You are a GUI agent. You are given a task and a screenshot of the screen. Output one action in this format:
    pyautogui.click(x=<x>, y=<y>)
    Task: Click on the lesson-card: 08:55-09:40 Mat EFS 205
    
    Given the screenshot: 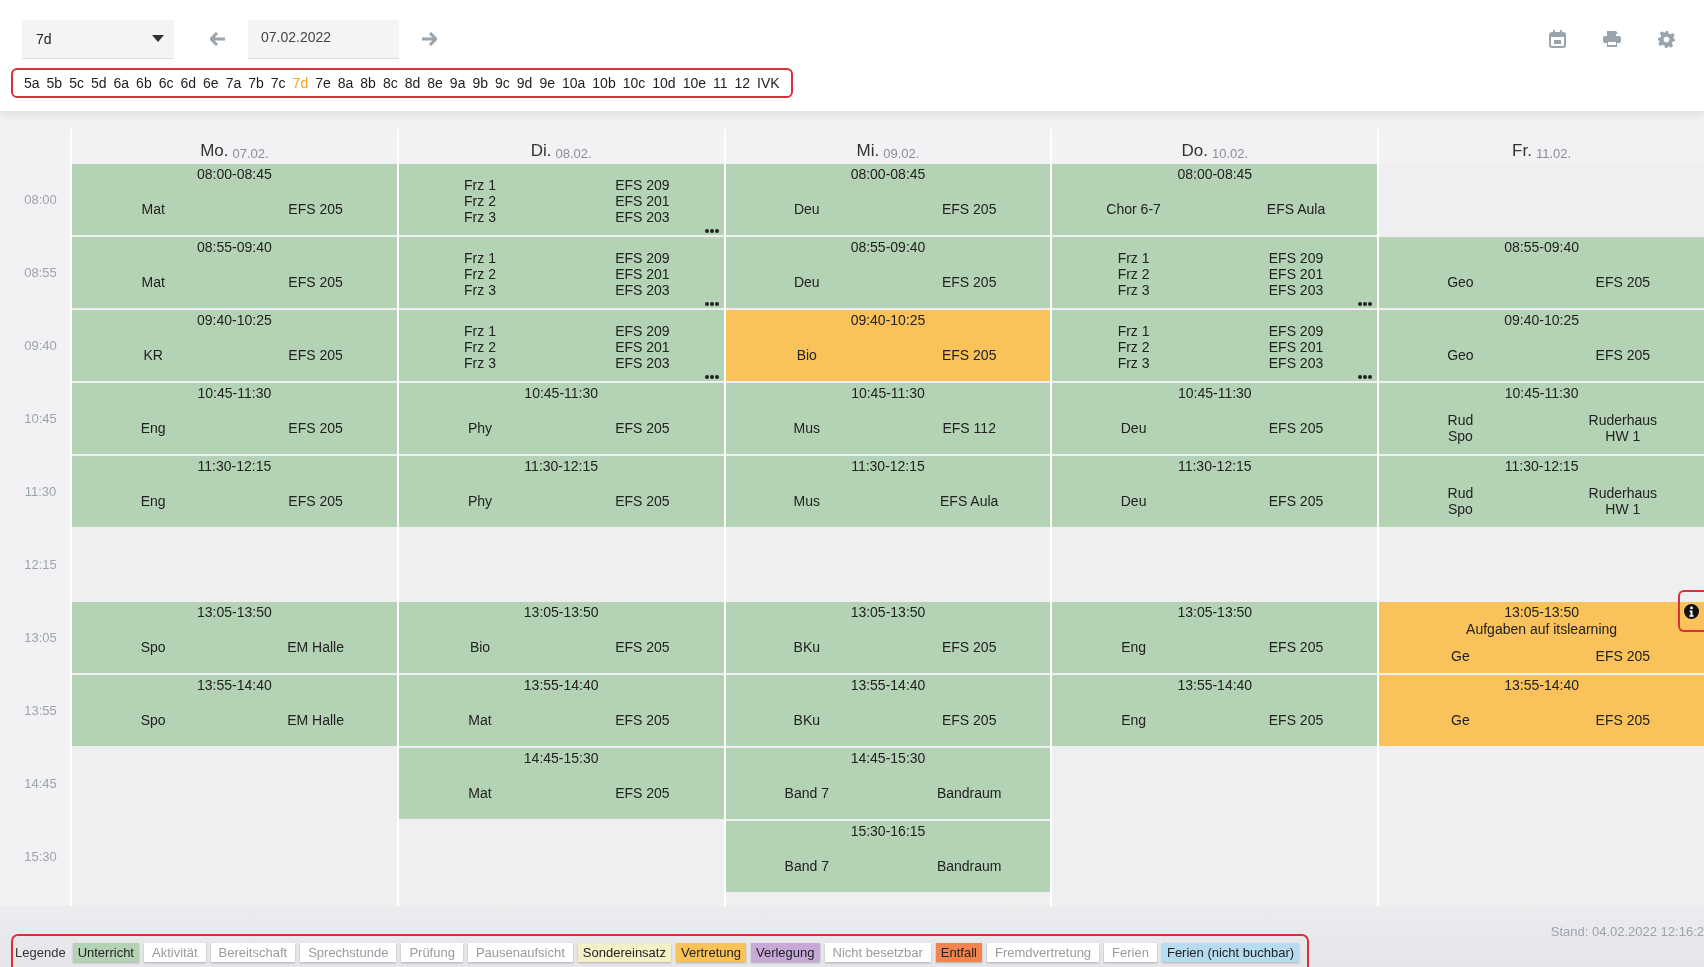 What is the action you would take?
    pyautogui.click(x=234, y=272)
    